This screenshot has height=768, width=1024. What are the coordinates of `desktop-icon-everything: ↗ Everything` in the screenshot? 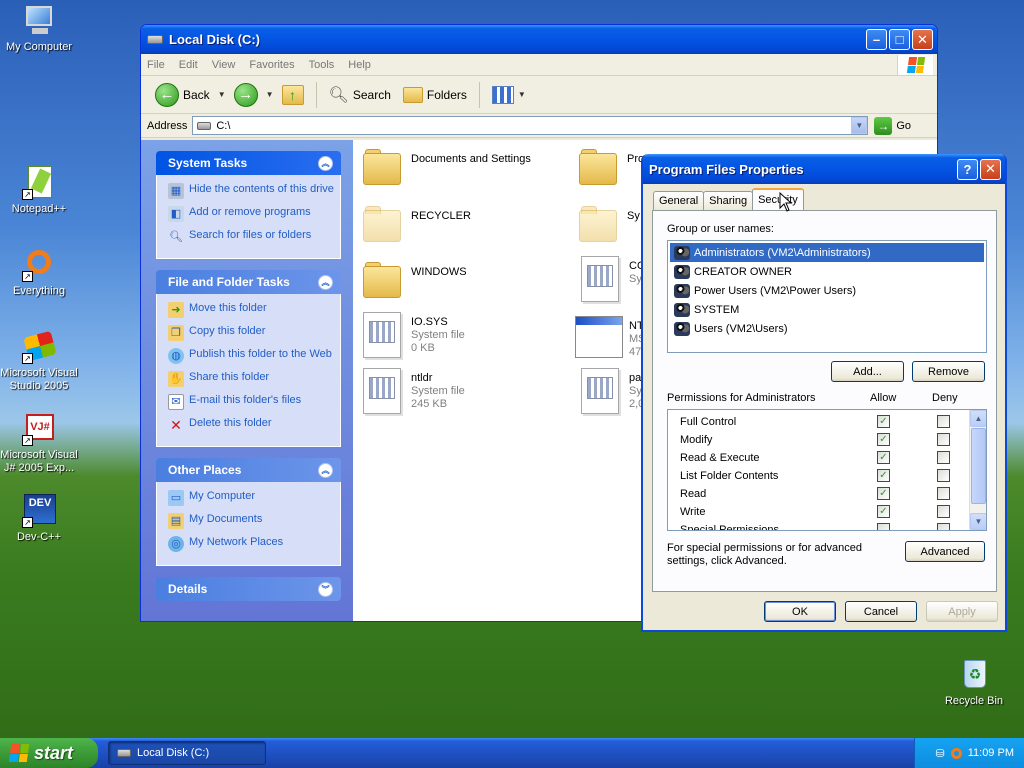 It's located at (39, 273).